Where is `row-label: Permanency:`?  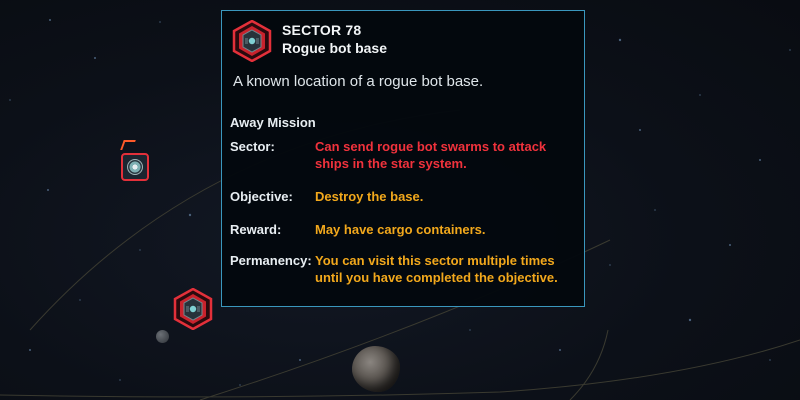 row-label: Permanency: is located at coordinates (271, 260).